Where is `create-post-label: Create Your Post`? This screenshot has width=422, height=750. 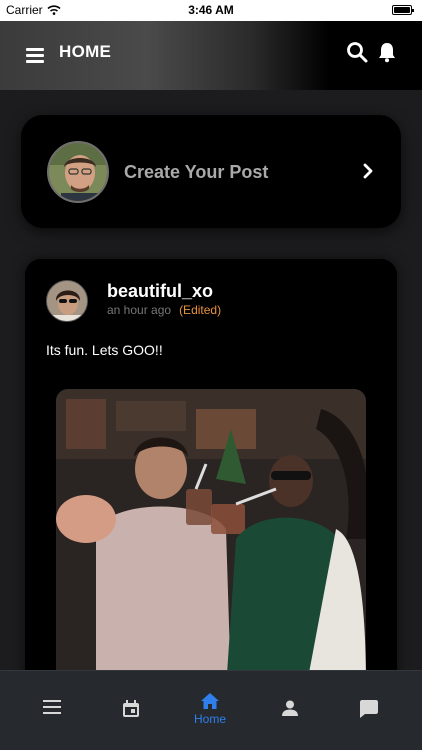 create-post-label: Create Your Post is located at coordinates (196, 172).